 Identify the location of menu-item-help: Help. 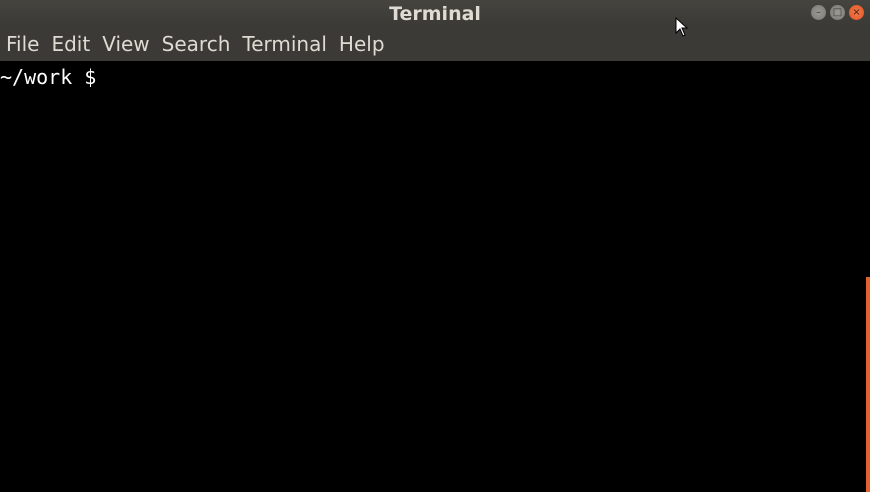
(362, 44).